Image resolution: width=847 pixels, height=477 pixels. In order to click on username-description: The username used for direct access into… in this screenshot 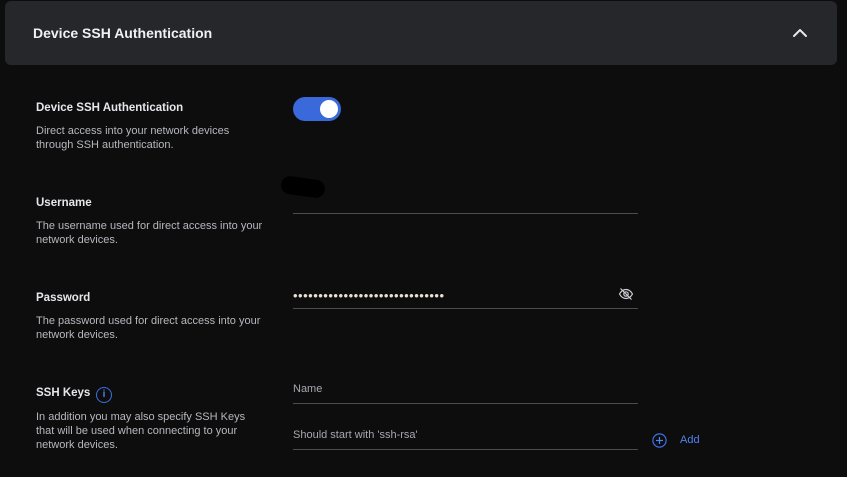, I will do `click(149, 233)`.